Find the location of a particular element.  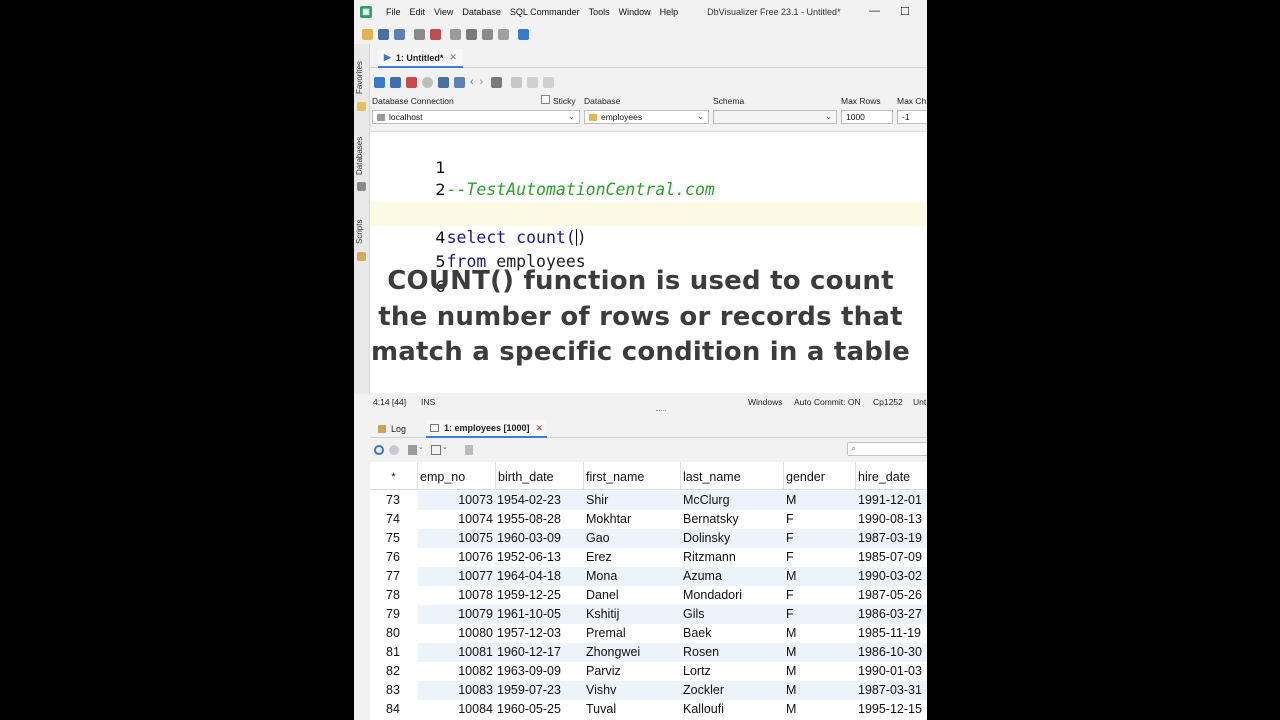

cell-emp-no: 10081 is located at coordinates (455, 652).